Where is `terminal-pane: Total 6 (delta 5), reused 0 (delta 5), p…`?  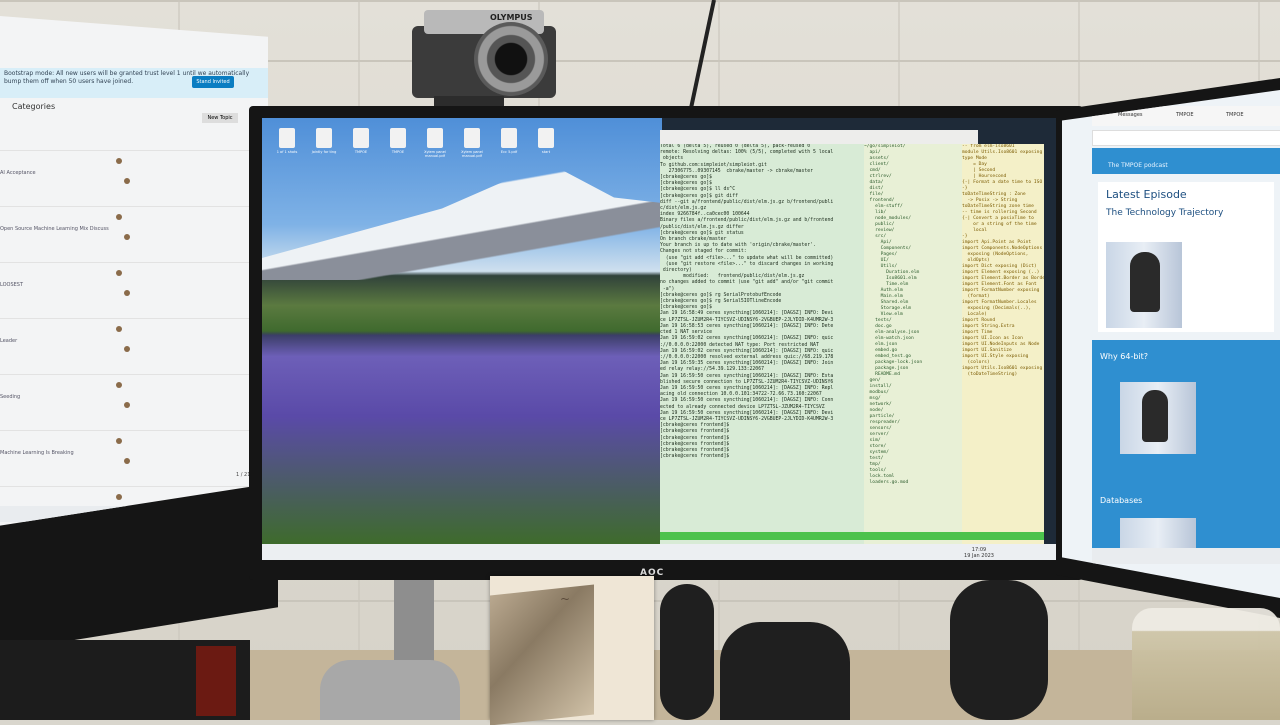
terminal-pane: Total 6 (delta 5), reused 0 (delta 5), p… is located at coordinates (762, 344).